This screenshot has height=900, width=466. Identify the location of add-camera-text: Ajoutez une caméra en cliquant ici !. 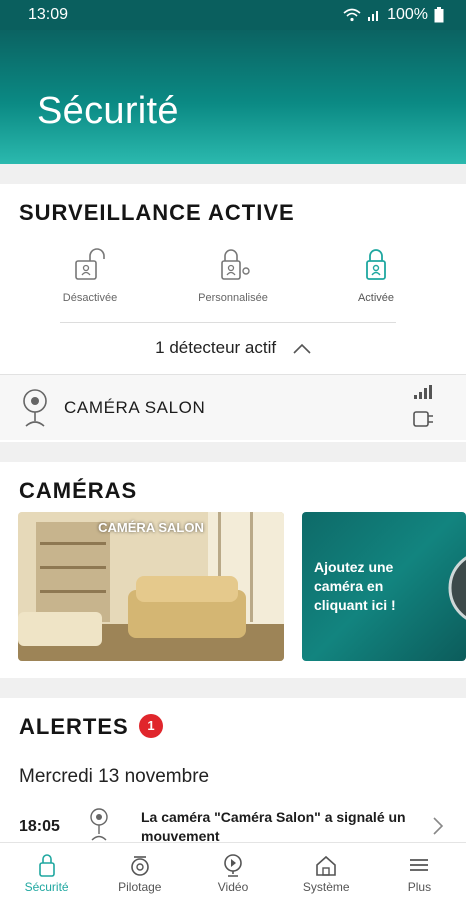
(355, 586).